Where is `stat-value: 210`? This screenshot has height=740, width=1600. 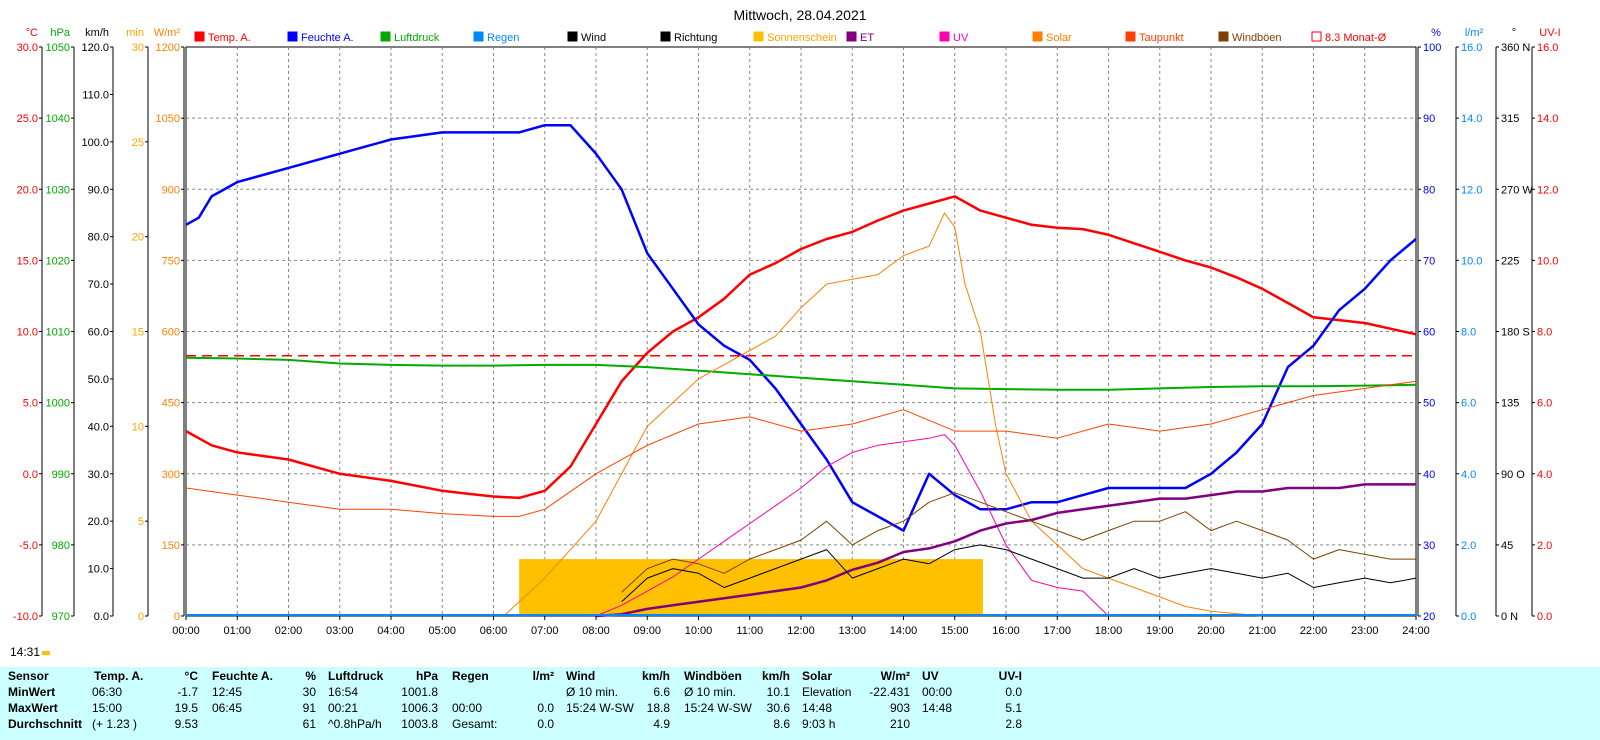 stat-value: 210 is located at coordinates (899, 724).